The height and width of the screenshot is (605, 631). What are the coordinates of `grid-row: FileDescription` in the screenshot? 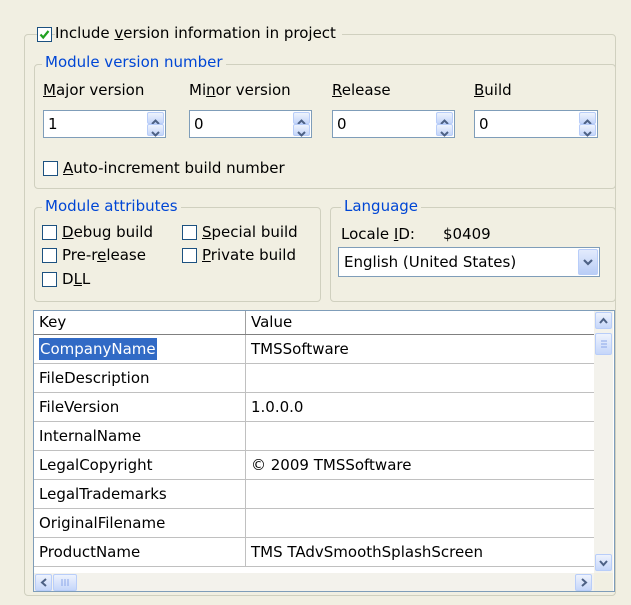 It's located at (314, 378).